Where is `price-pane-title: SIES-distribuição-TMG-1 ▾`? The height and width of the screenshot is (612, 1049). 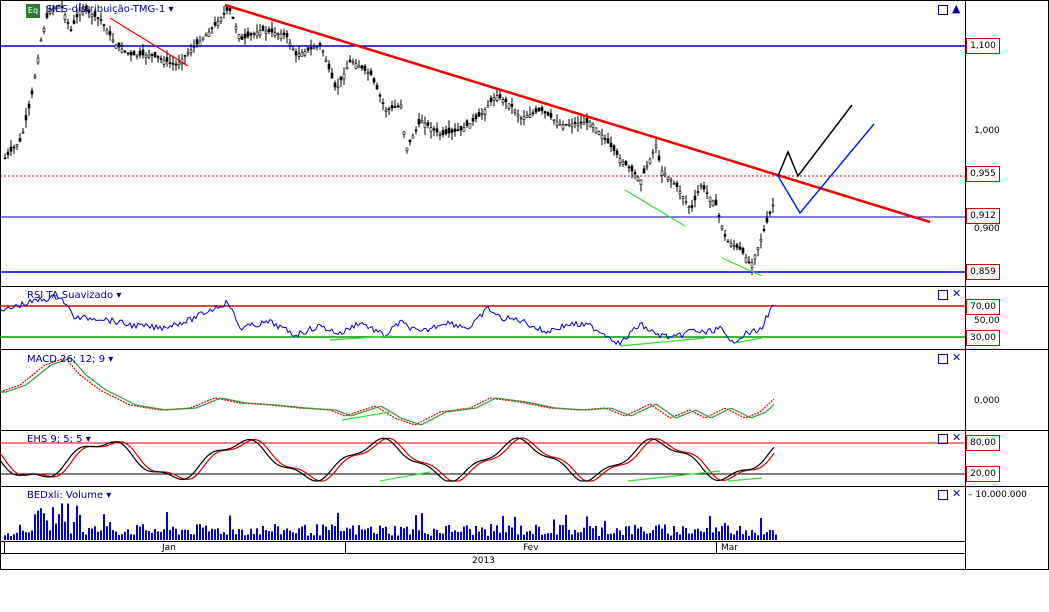
price-pane-title: SIES-distribuição-TMG-1 ▾ is located at coordinates (109, 9).